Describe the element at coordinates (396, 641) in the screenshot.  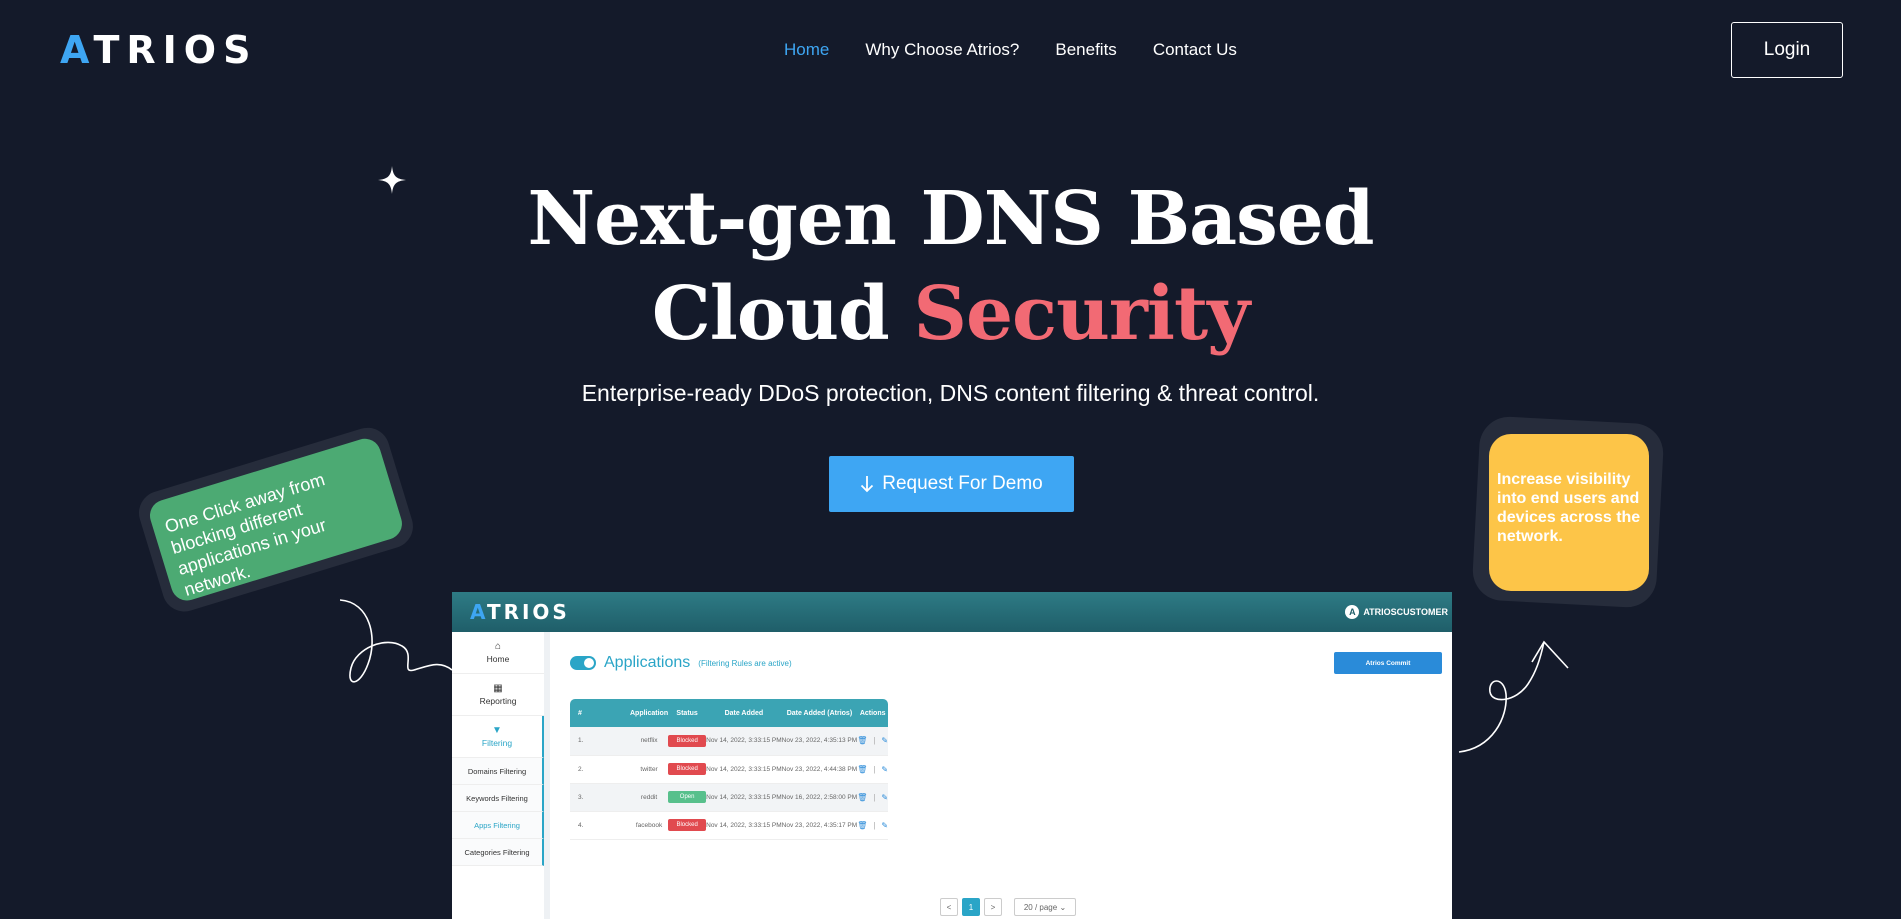
I see `squiggle-left-decoration` at that location.